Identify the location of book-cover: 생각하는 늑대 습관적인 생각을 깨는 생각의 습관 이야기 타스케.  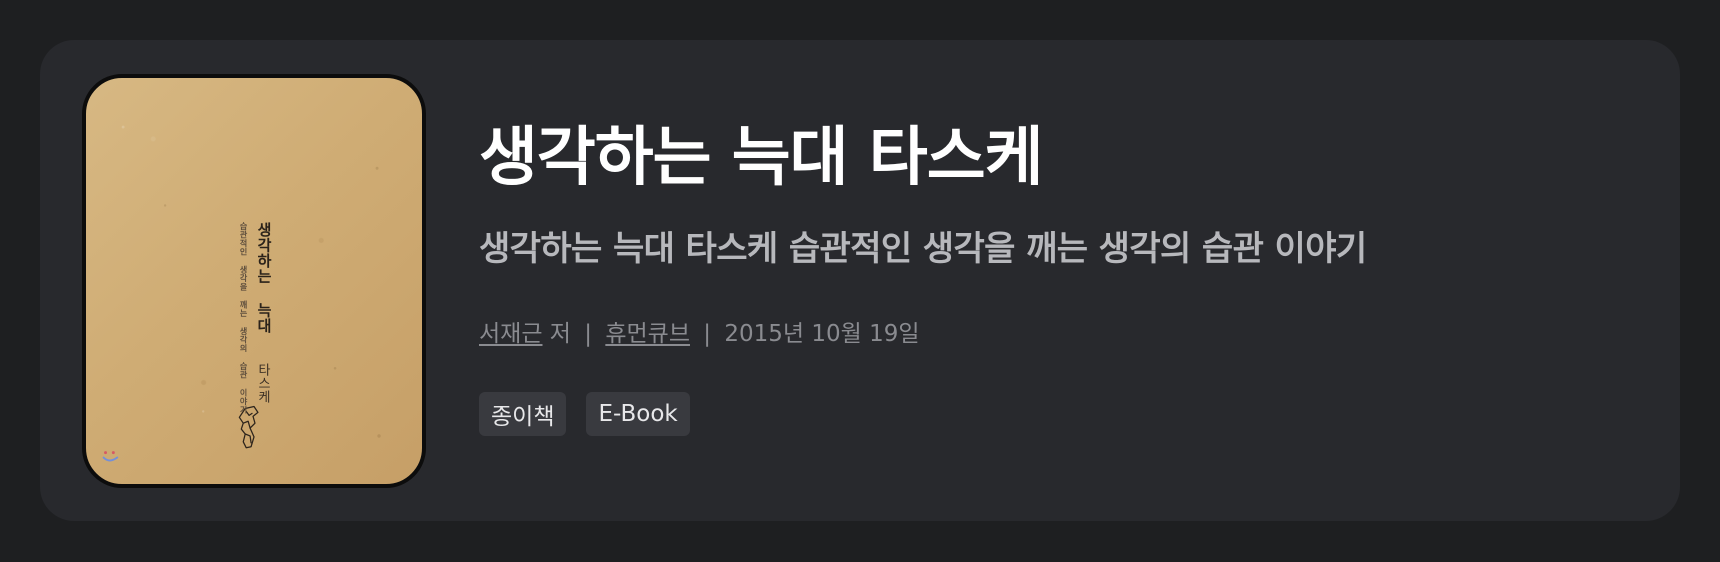
(254, 281).